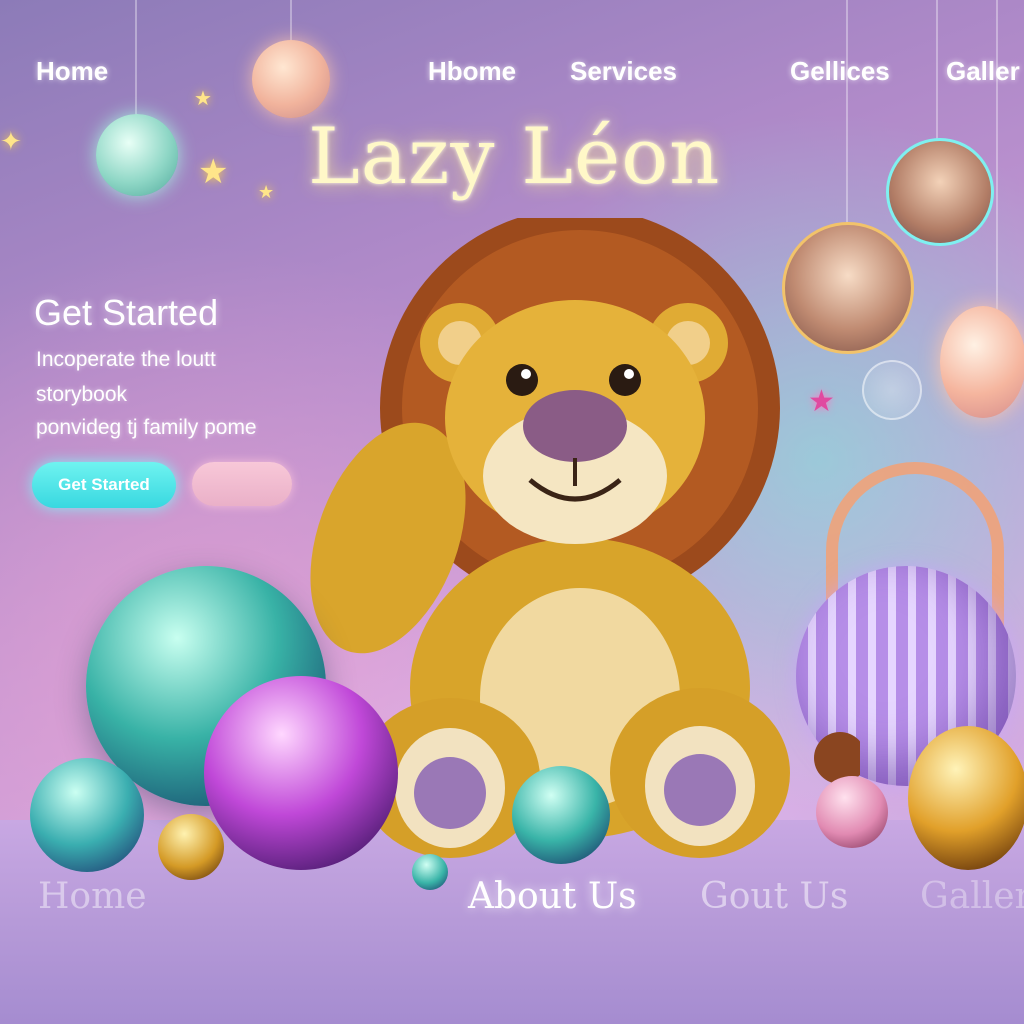  Describe the element at coordinates (87, 815) in the screenshot. I see `sphere-teal-small` at that location.